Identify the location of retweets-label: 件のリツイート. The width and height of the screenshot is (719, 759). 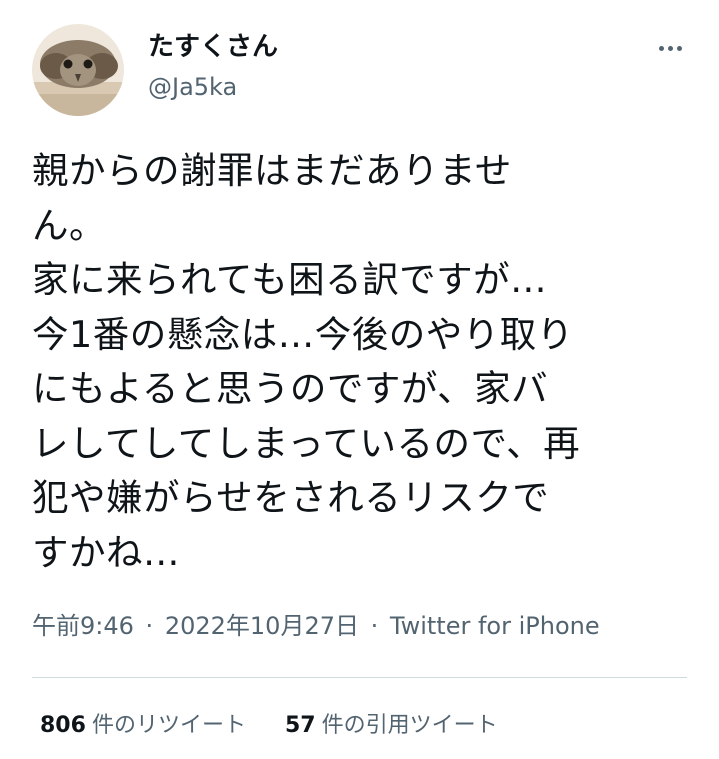
(168, 725).